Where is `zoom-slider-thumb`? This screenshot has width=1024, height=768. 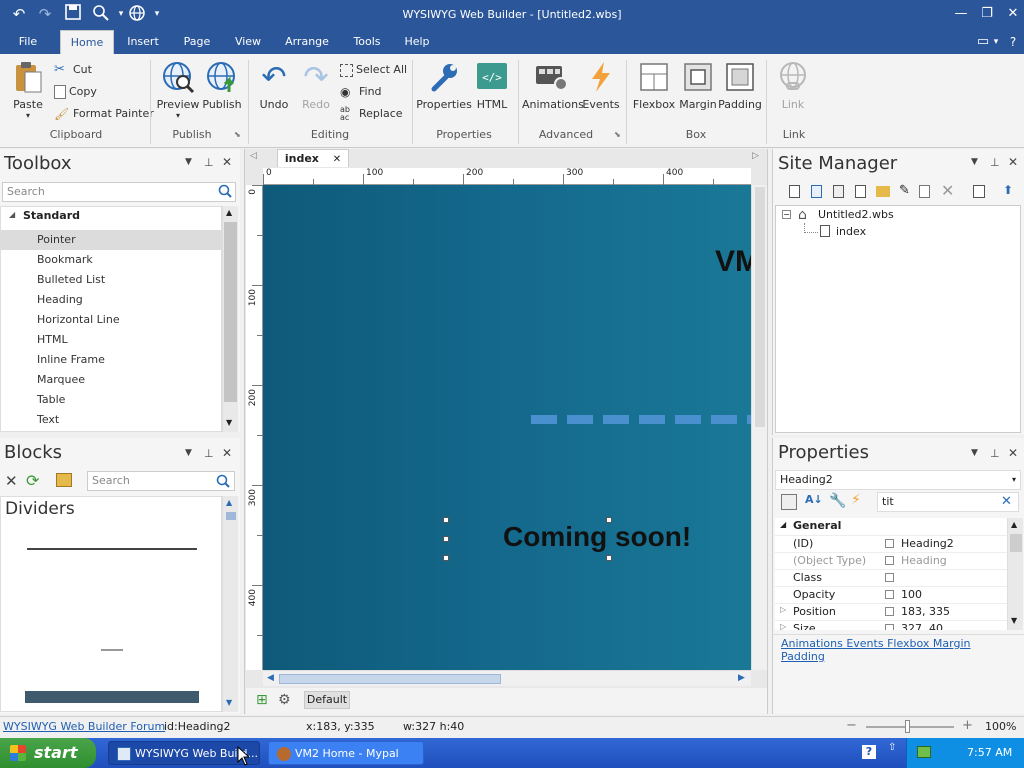
zoom-slider-thumb is located at coordinates (907, 726).